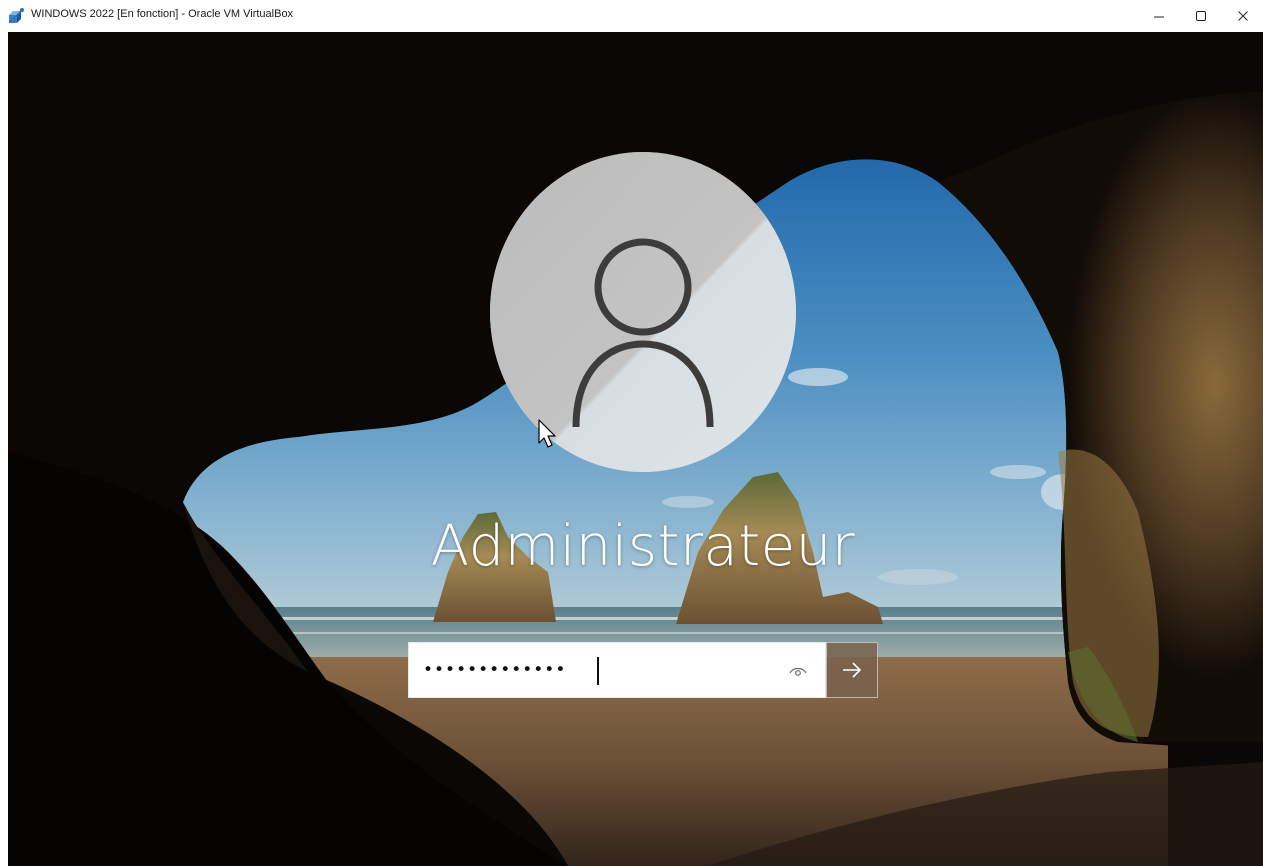 This screenshot has width=1263, height=866. What do you see at coordinates (547, 433) in the screenshot?
I see `mouse-pointer-icon` at bounding box center [547, 433].